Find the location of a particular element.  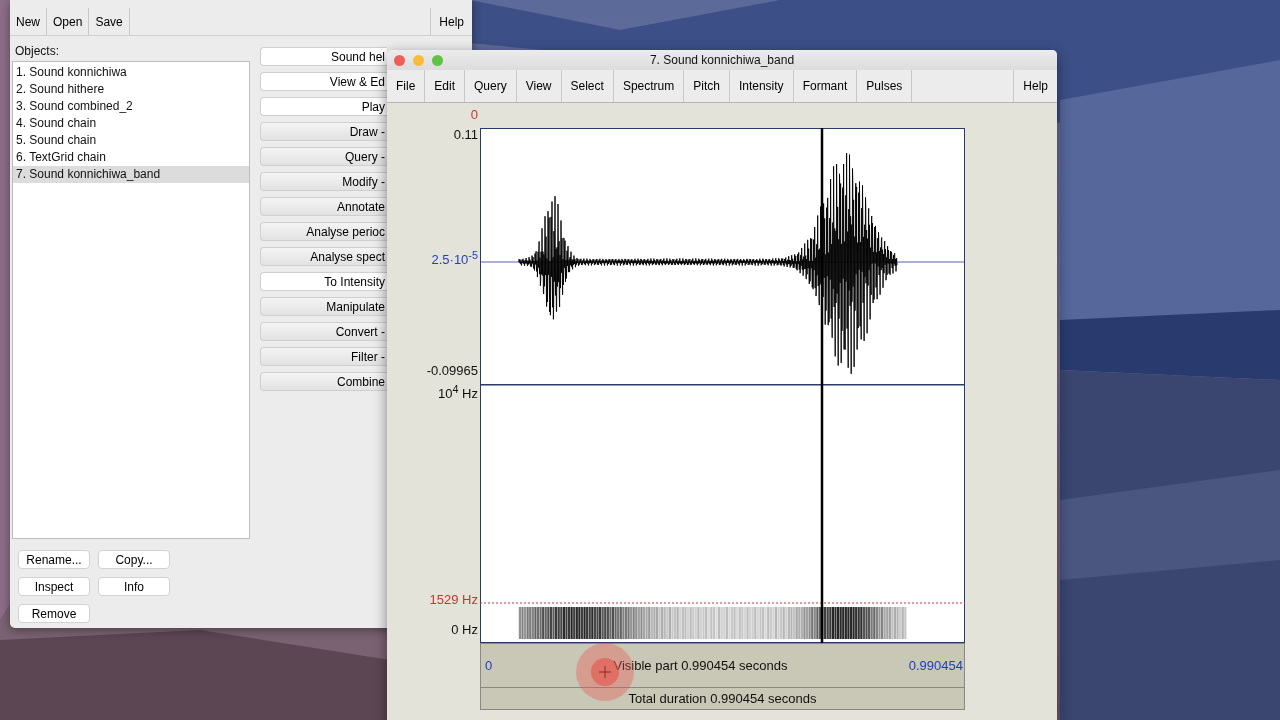

action-button: Play is located at coordinates (323, 106).